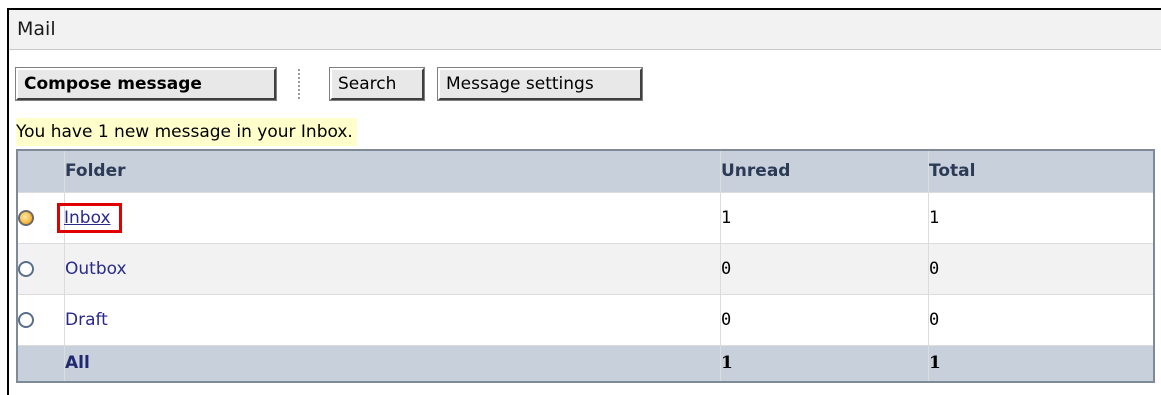 The image size is (1161, 395). What do you see at coordinates (824, 217) in the screenshot?
I see `unread-count: 1` at bounding box center [824, 217].